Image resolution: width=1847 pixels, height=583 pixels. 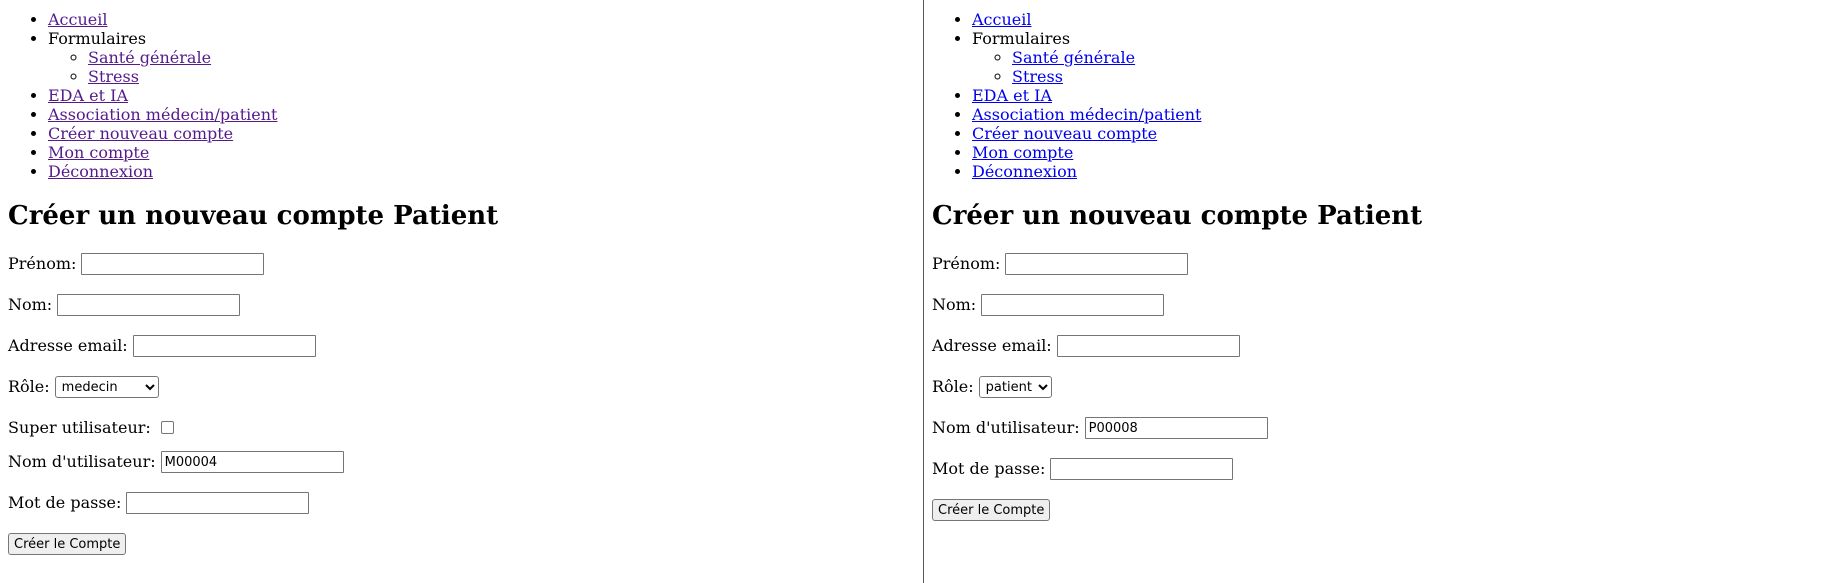 I want to click on role-row: Rôle: patient, so click(x=1385, y=396).